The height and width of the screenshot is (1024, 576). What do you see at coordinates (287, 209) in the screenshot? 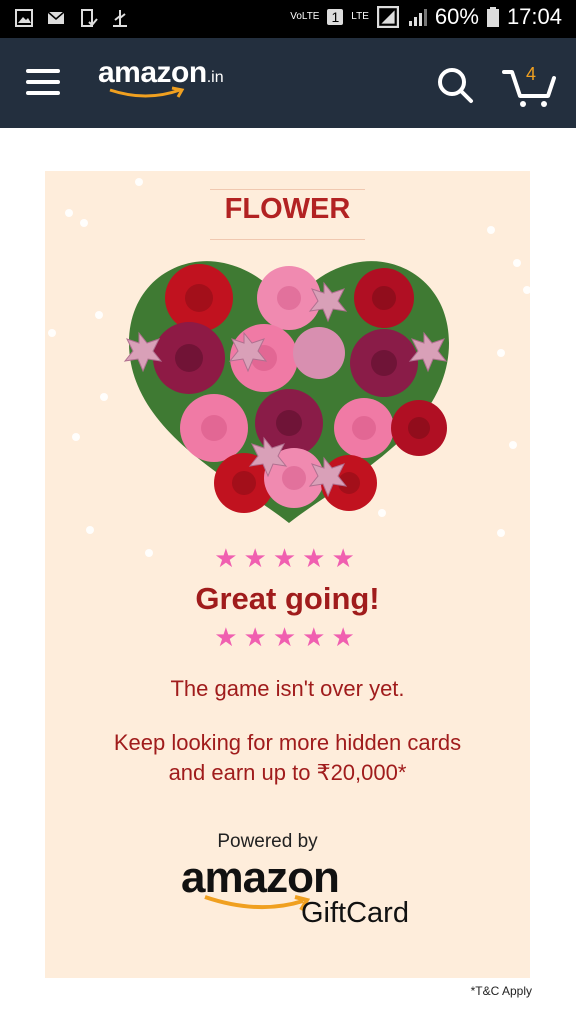
I see `card-title: FLOWER` at bounding box center [287, 209].